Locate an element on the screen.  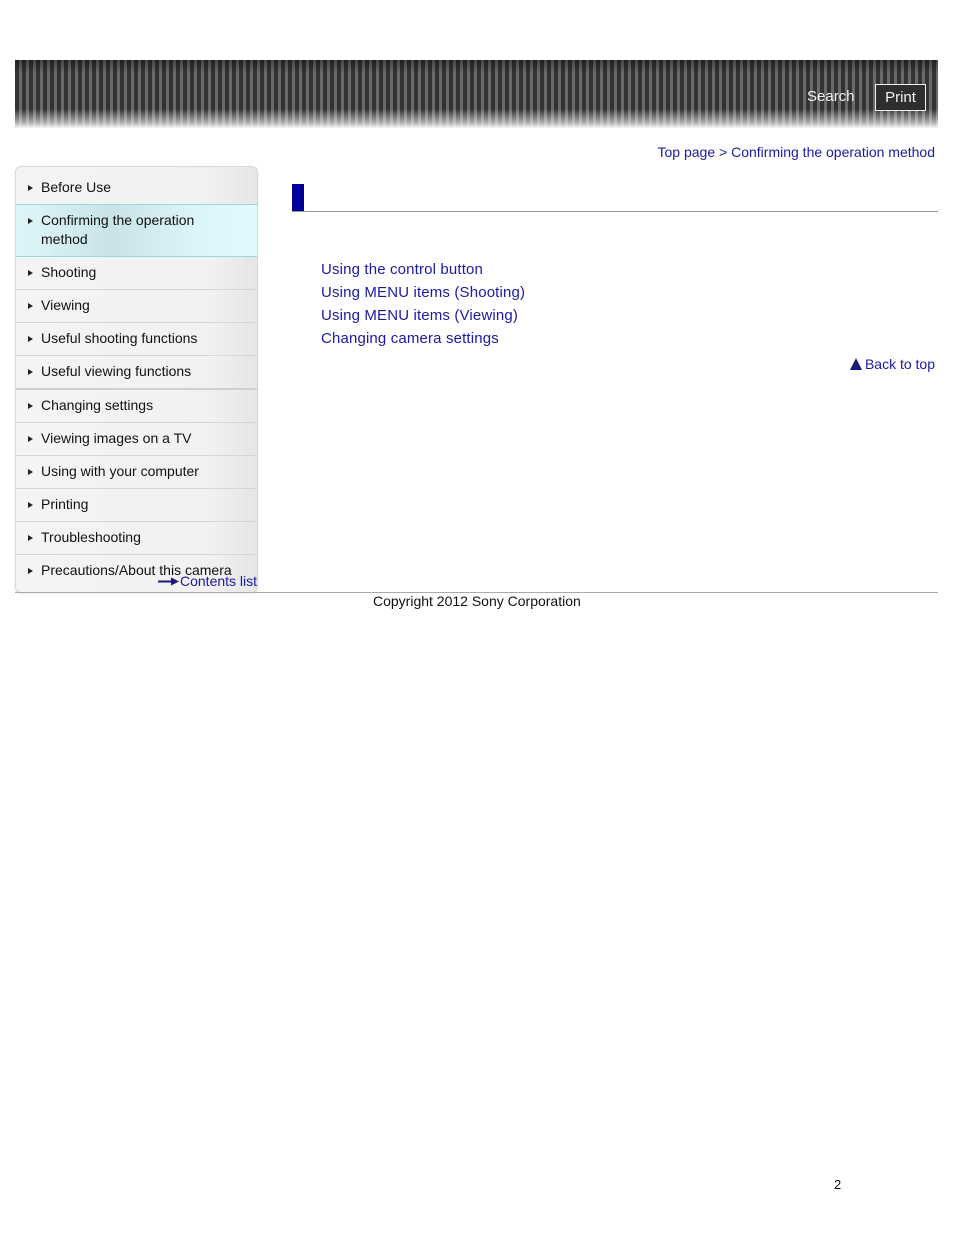
contents-list-label: Contents list is located at coordinates (219, 581).